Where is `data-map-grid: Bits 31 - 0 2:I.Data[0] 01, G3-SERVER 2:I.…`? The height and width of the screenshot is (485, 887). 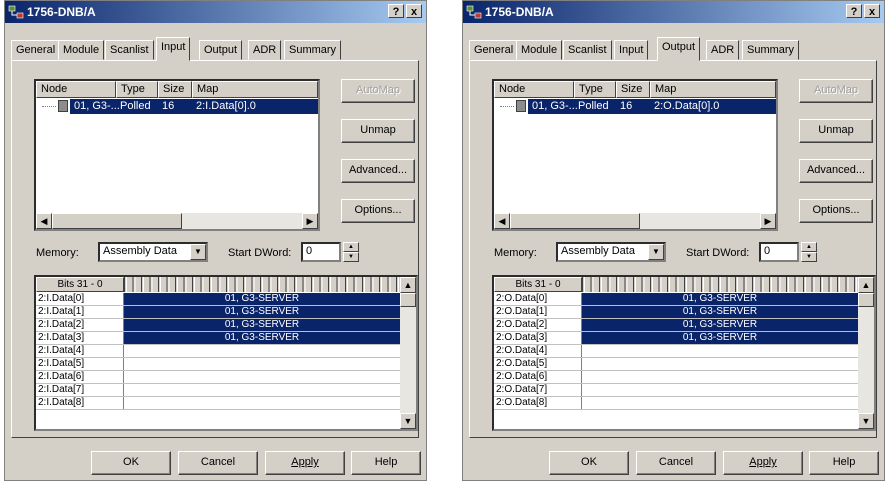
data-map-grid: Bits 31 - 0 2:I.Data[0] 01, G3-SERVER 2:I.… is located at coordinates (226, 353).